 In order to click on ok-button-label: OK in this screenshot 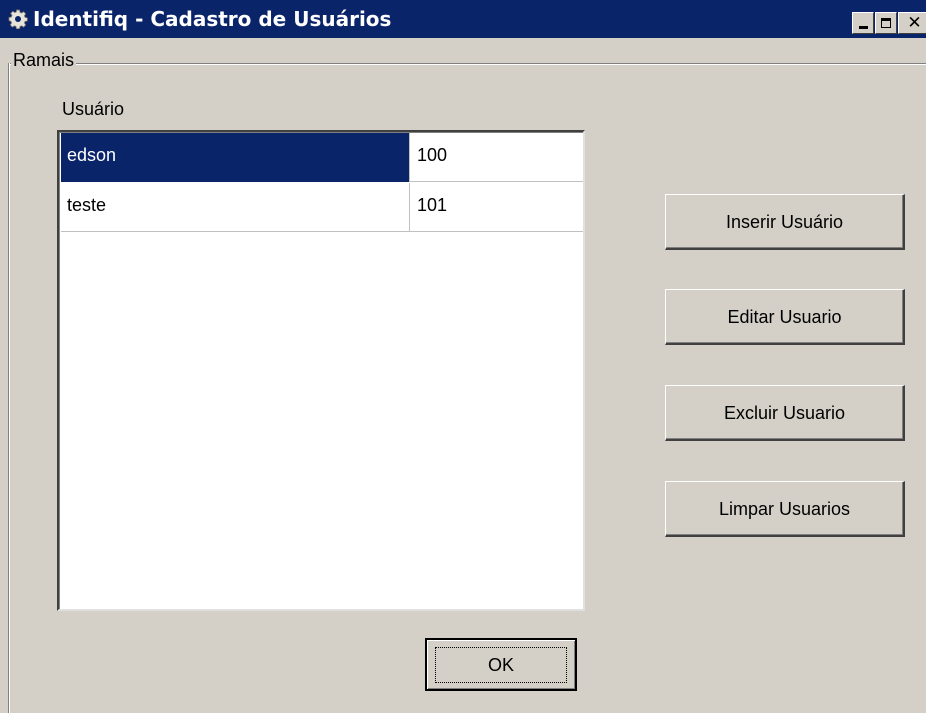, I will do `click(501, 664)`.